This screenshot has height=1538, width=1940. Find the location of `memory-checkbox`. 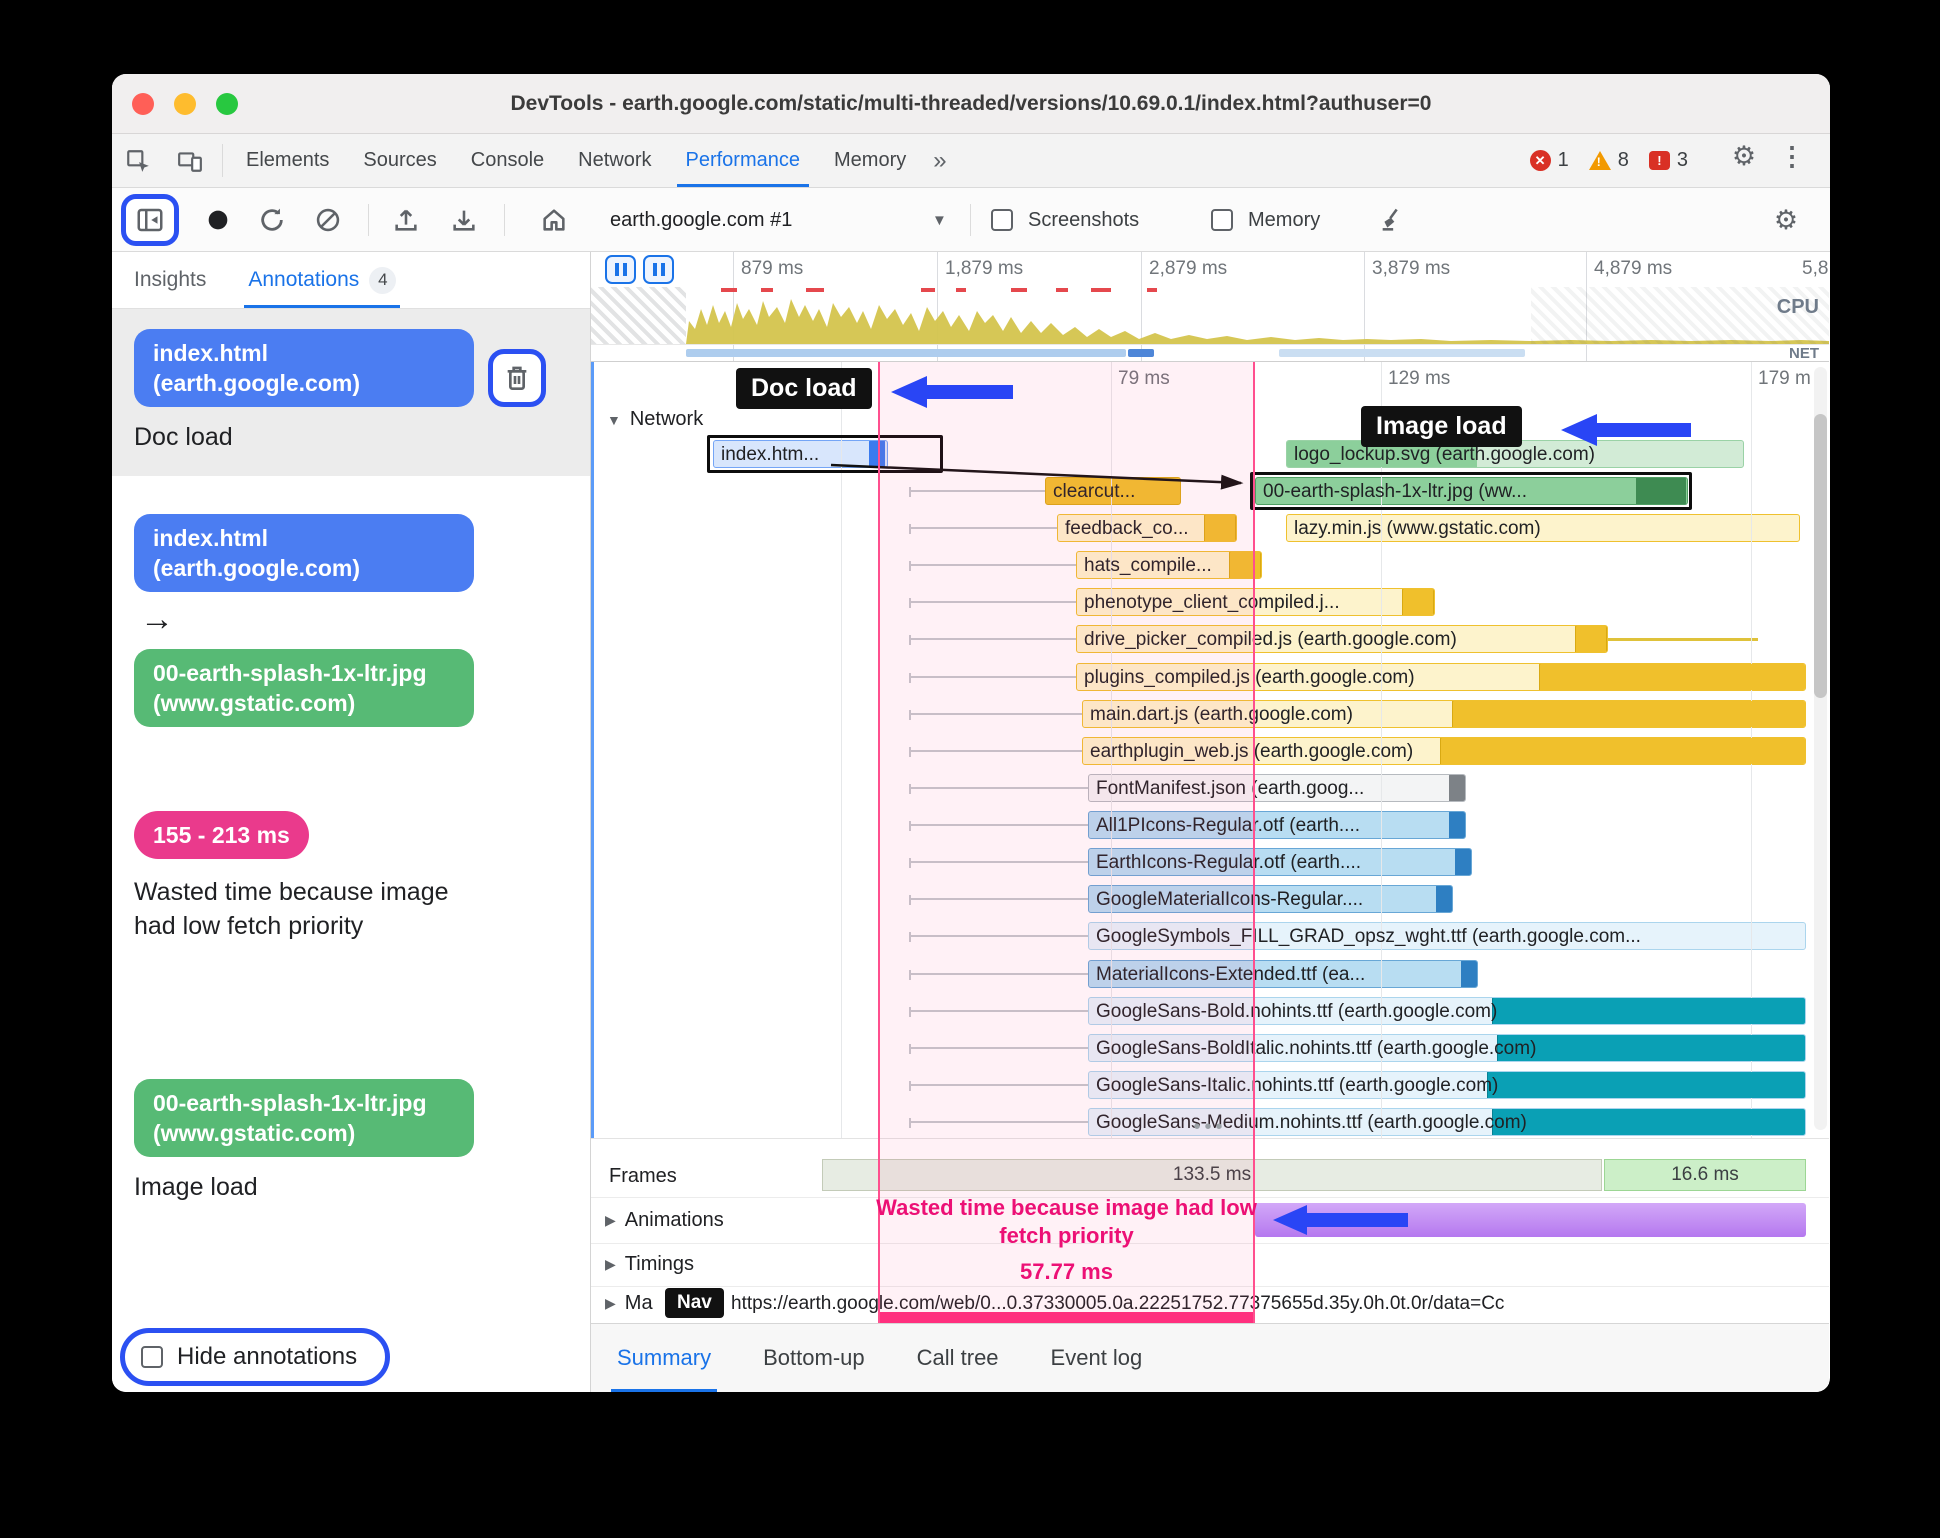

memory-checkbox is located at coordinates (1222, 220).